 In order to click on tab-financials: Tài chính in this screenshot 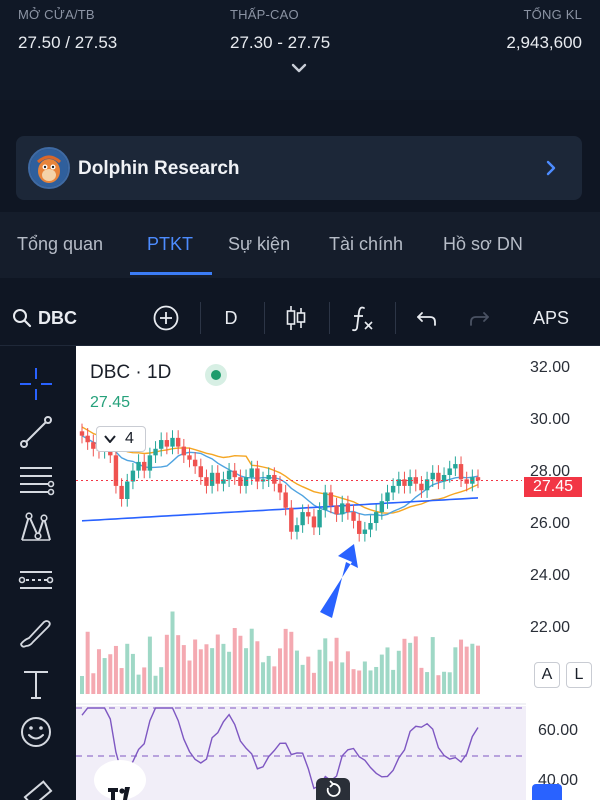, I will do `click(366, 244)`.